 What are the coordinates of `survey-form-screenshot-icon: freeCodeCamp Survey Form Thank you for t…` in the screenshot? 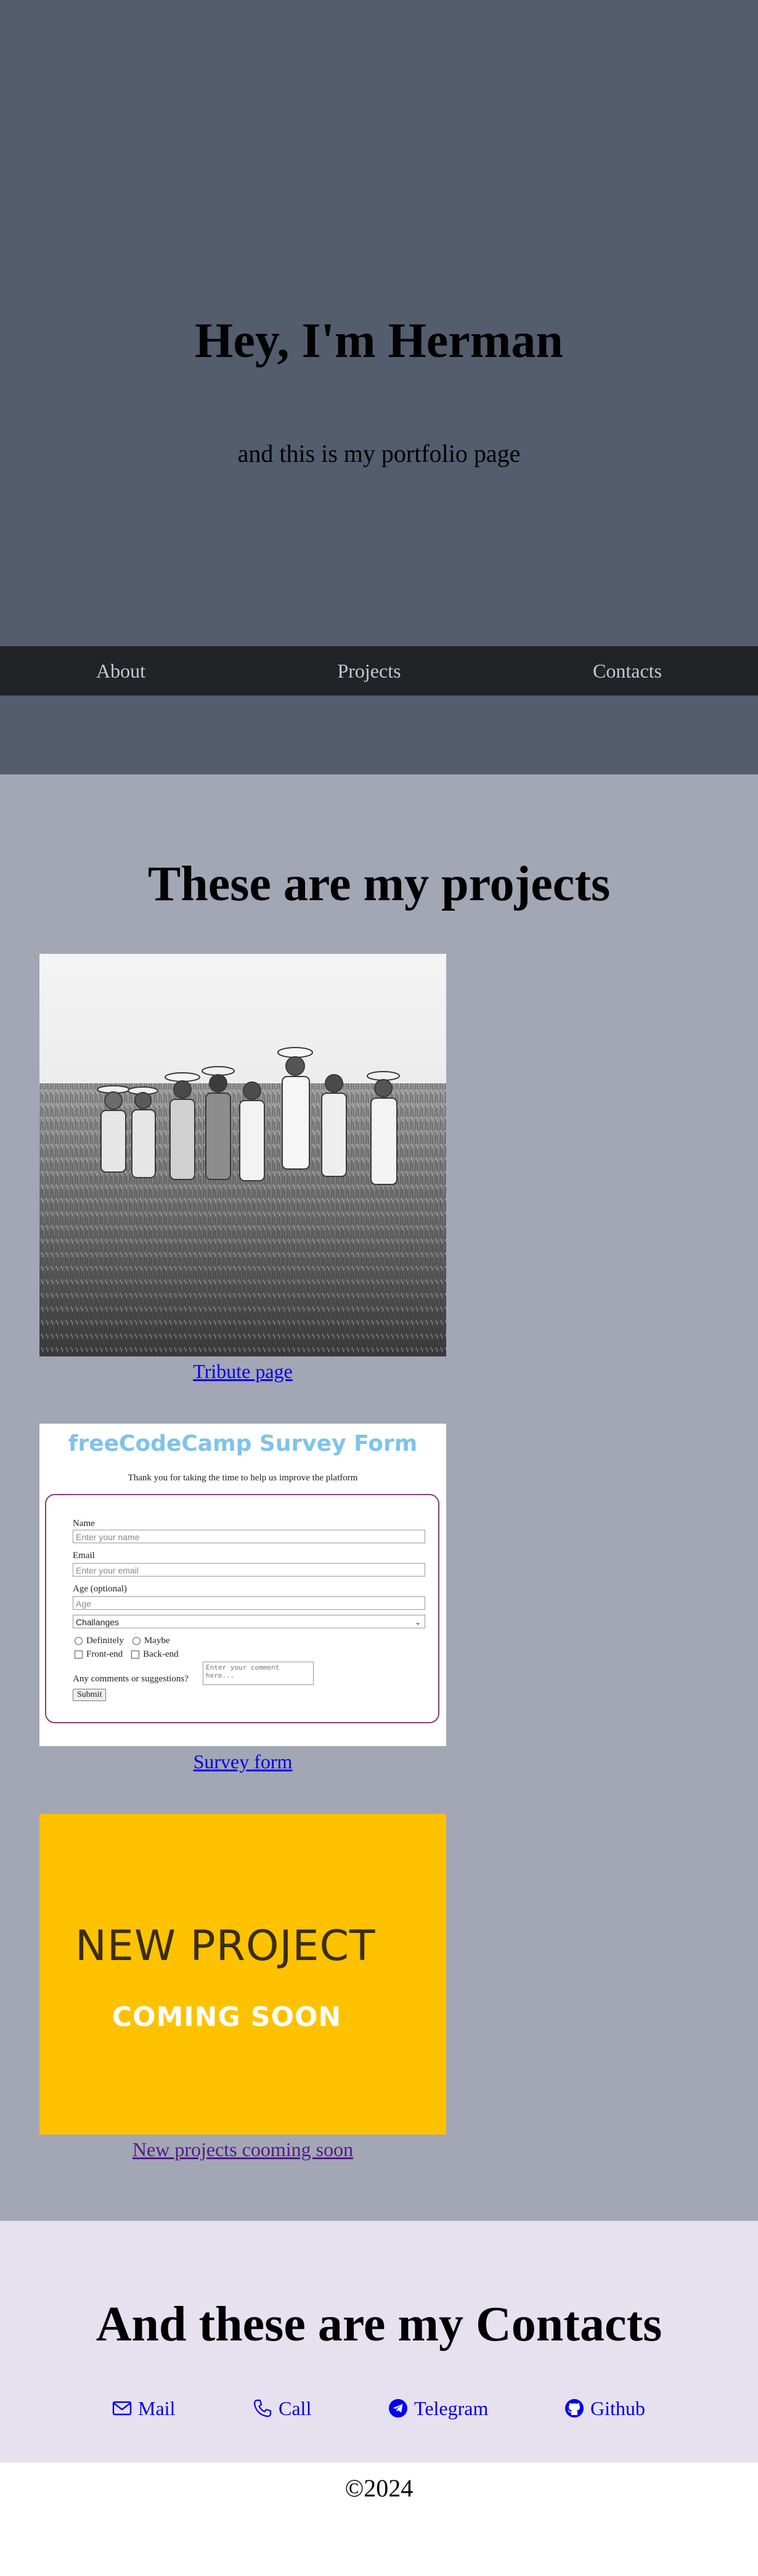 It's located at (242, 1585).